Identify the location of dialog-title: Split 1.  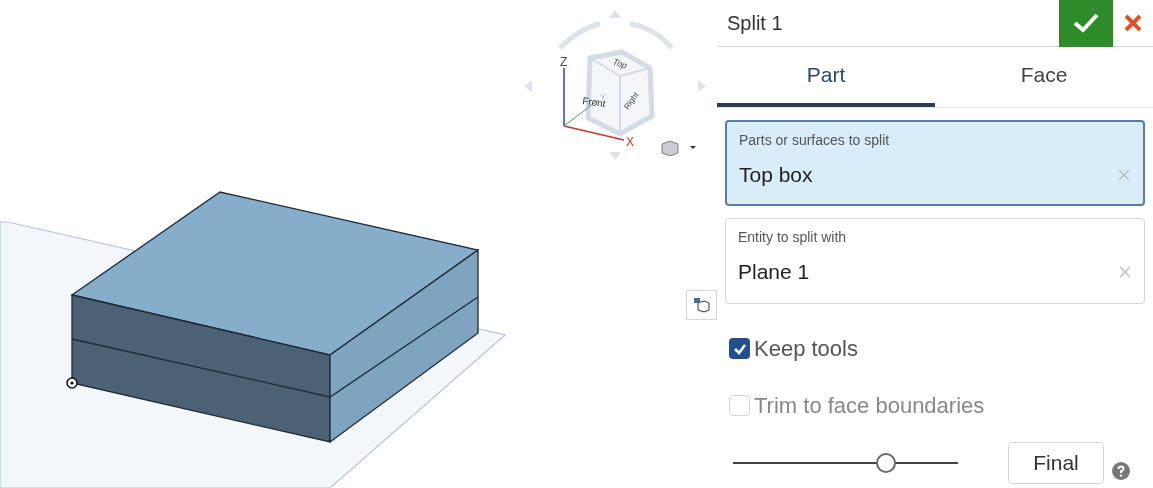
(755, 23).